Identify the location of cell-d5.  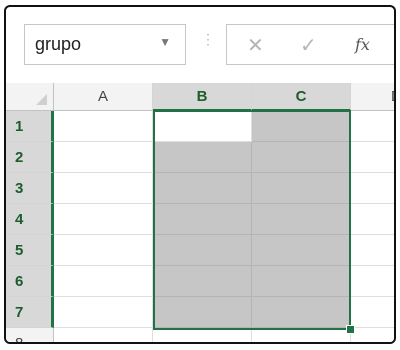
(372, 250).